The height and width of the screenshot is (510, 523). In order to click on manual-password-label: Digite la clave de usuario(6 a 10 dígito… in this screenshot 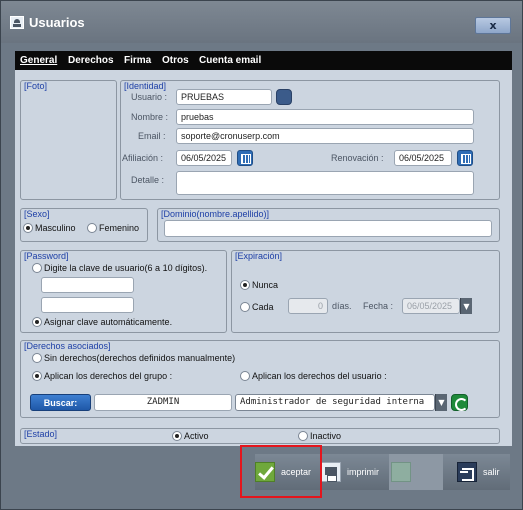, I will do `click(126, 268)`.